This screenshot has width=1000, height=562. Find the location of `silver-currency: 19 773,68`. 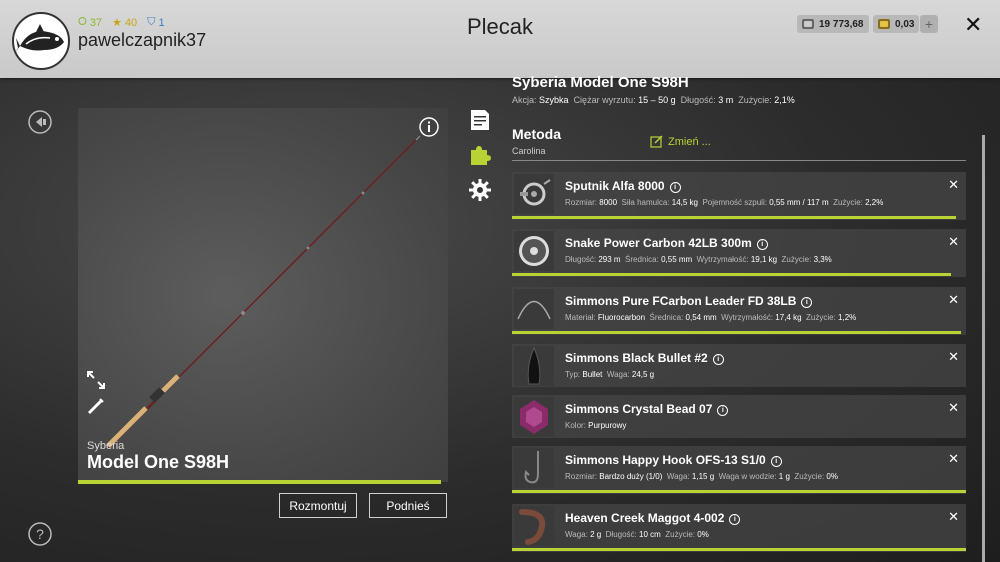

silver-currency: 19 773,68 is located at coordinates (833, 24).